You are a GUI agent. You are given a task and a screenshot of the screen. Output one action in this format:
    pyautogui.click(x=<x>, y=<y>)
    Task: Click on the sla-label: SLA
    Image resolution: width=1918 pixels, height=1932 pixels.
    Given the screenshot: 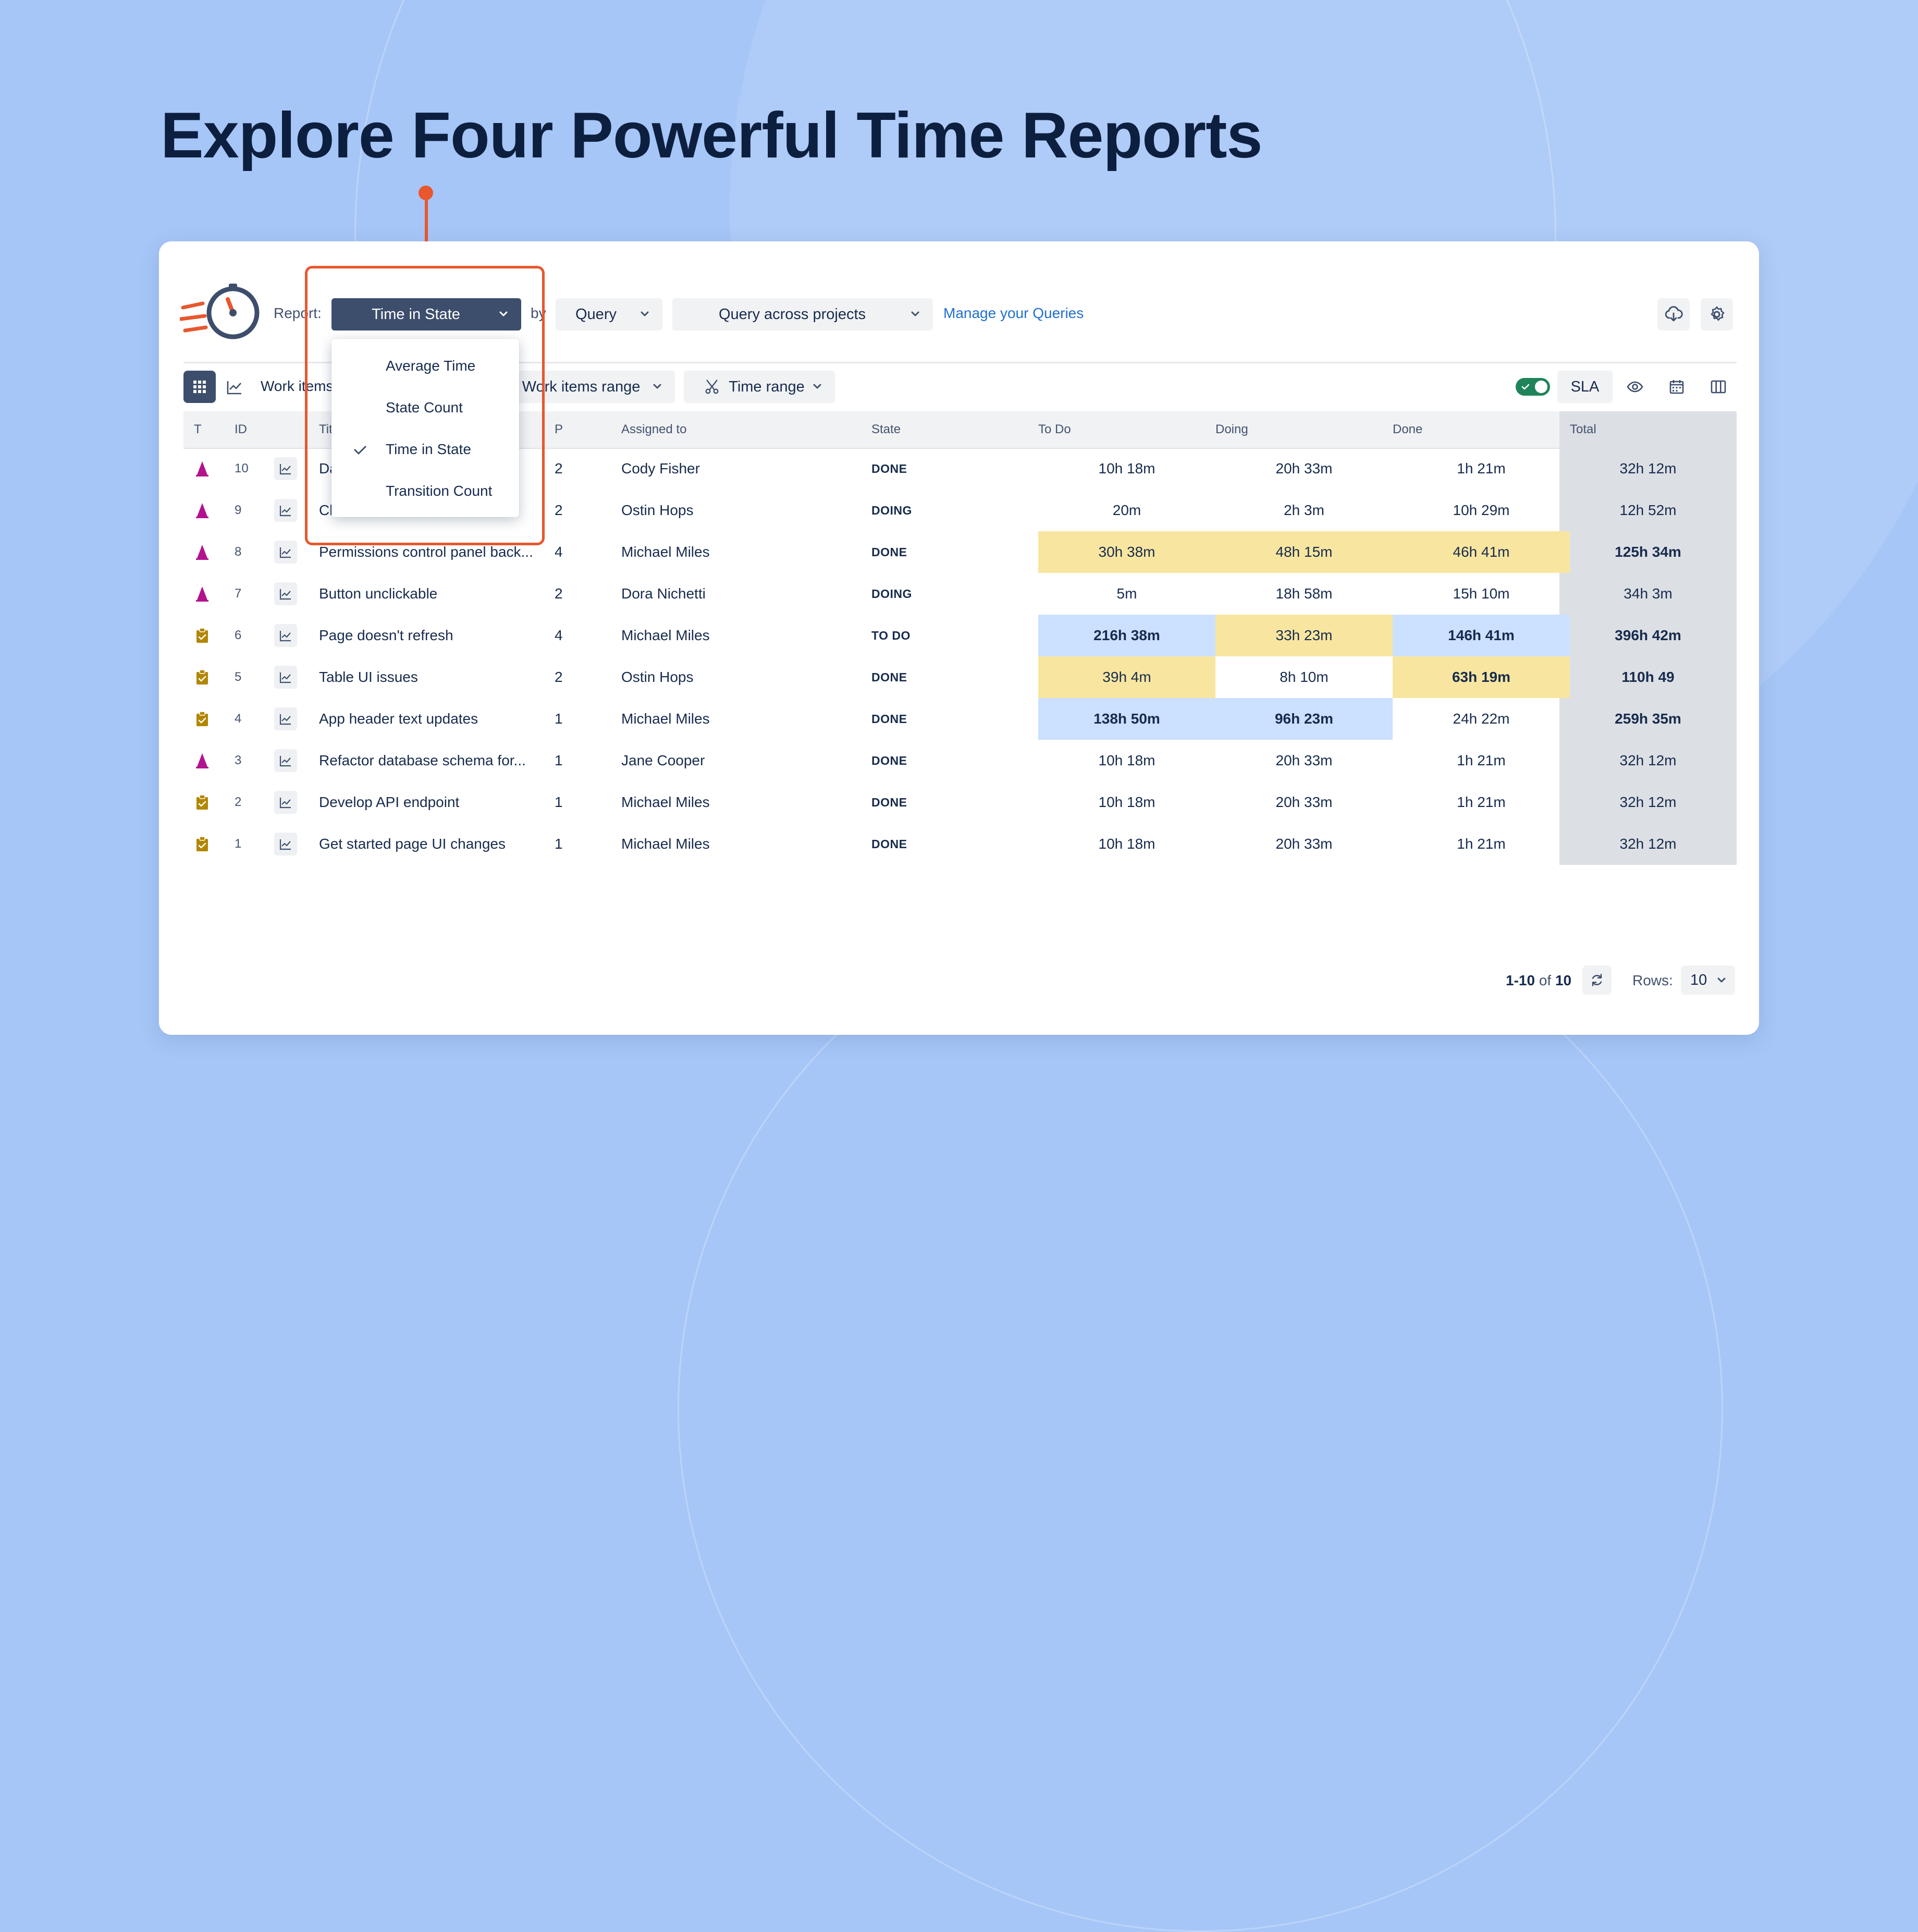 What is the action you would take?
    pyautogui.click(x=1585, y=387)
    